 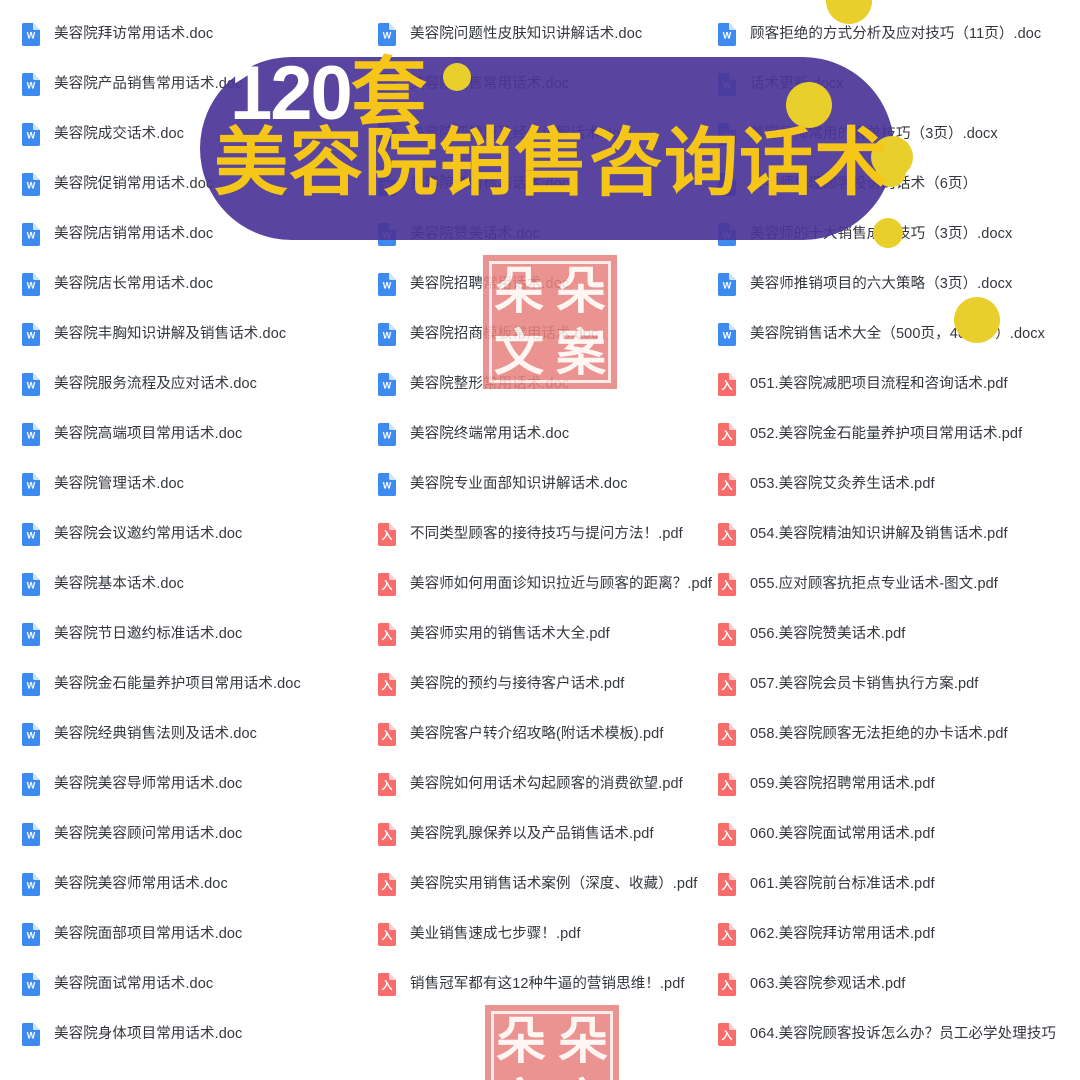 What do you see at coordinates (132, 834) in the screenshot?
I see `file-list-item: W 美容院美容顾问常用话术.doc` at bounding box center [132, 834].